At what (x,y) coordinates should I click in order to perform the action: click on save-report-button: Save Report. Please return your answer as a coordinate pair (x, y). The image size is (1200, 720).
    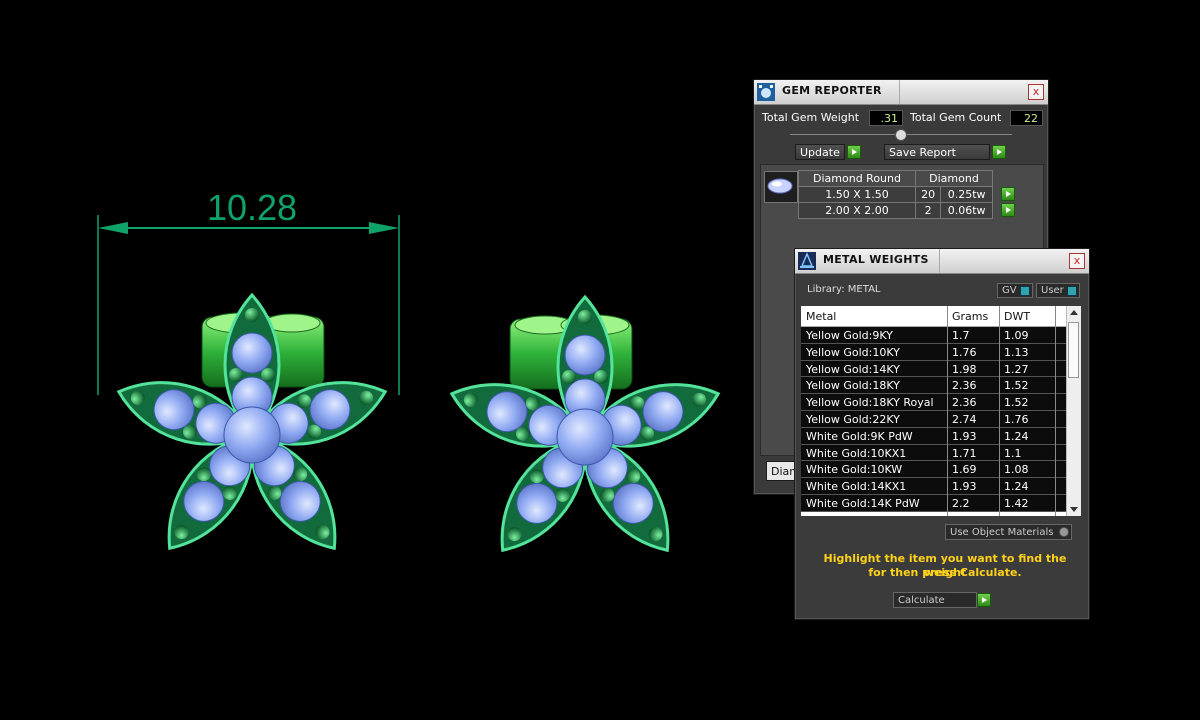
    Looking at the image, I should click on (937, 152).